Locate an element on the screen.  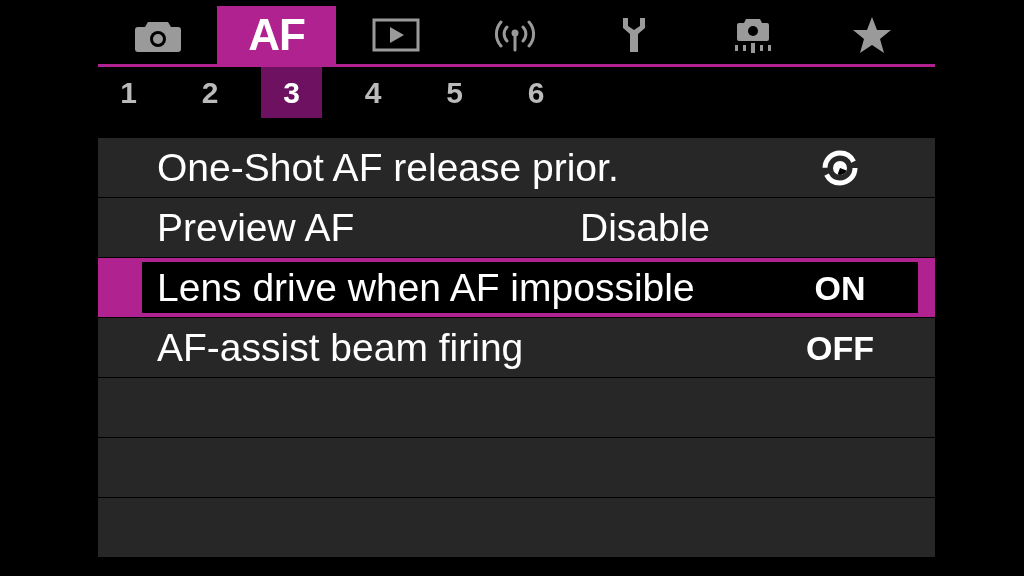
play-icon is located at coordinates (395, 35).